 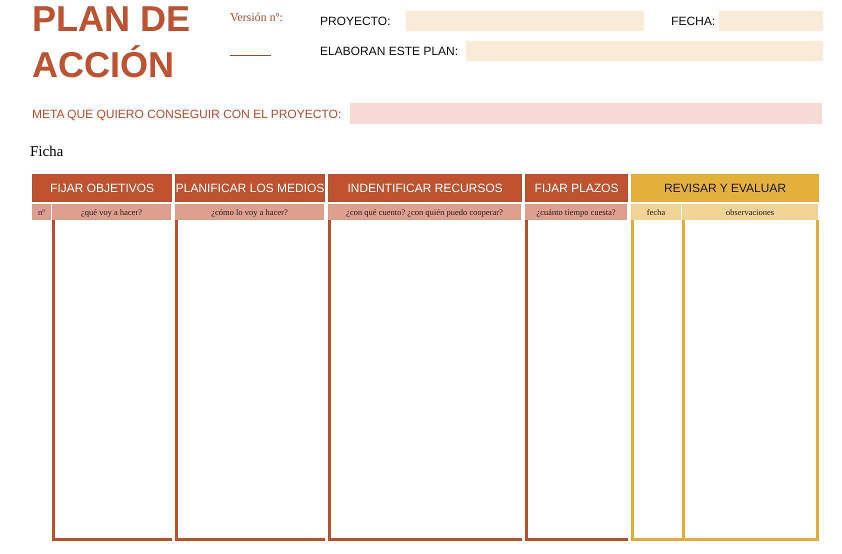 What do you see at coordinates (355, 21) in the screenshot?
I see `field-label: PROYECTO:` at bounding box center [355, 21].